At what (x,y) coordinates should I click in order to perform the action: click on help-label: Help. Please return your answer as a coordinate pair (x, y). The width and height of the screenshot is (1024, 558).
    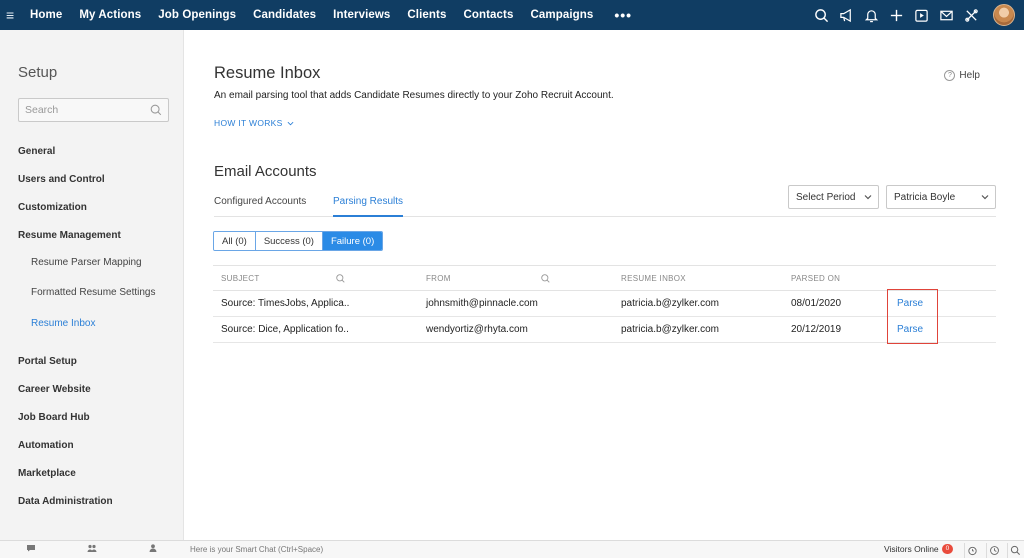
    Looking at the image, I should click on (969, 75).